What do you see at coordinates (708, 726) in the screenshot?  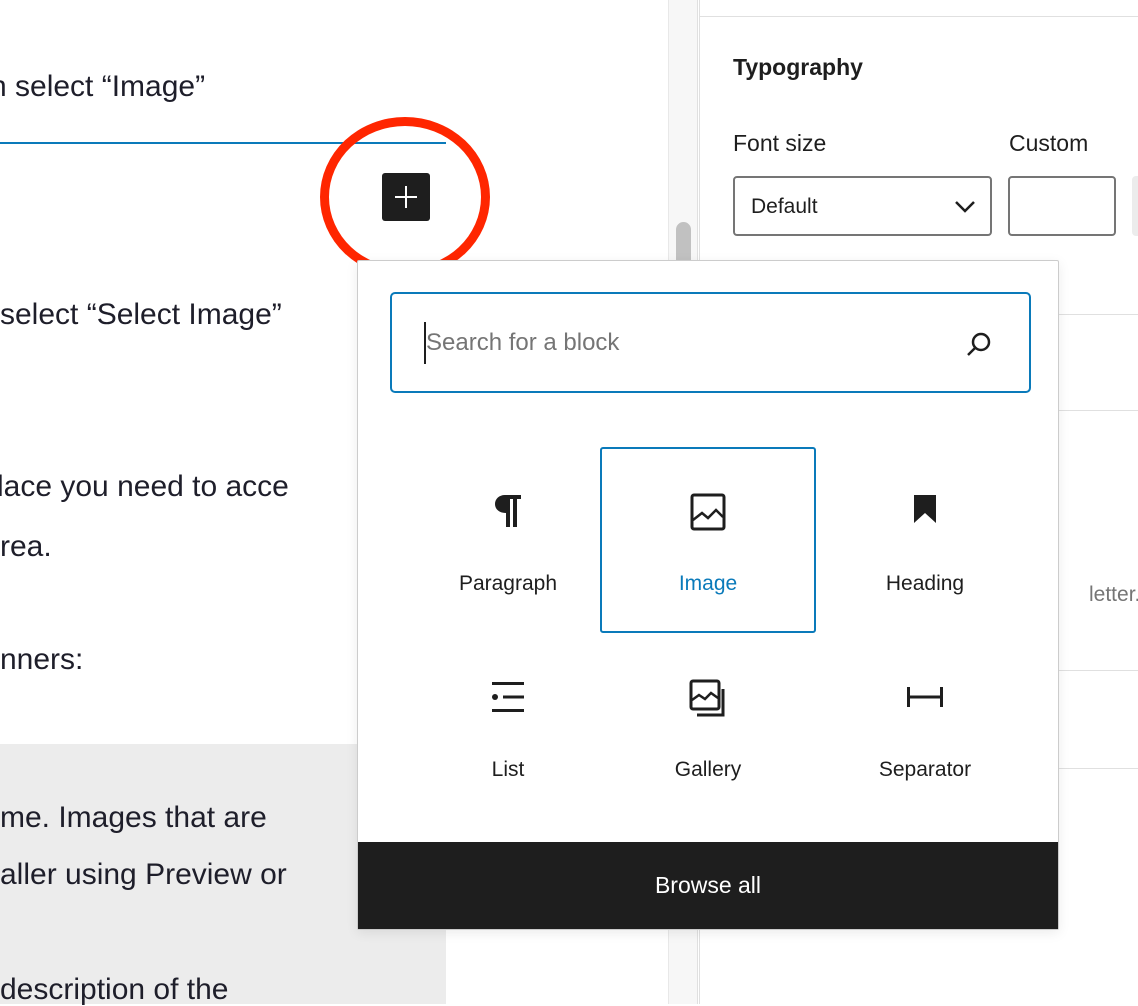 I see `block-item-gallery: Gallery` at bounding box center [708, 726].